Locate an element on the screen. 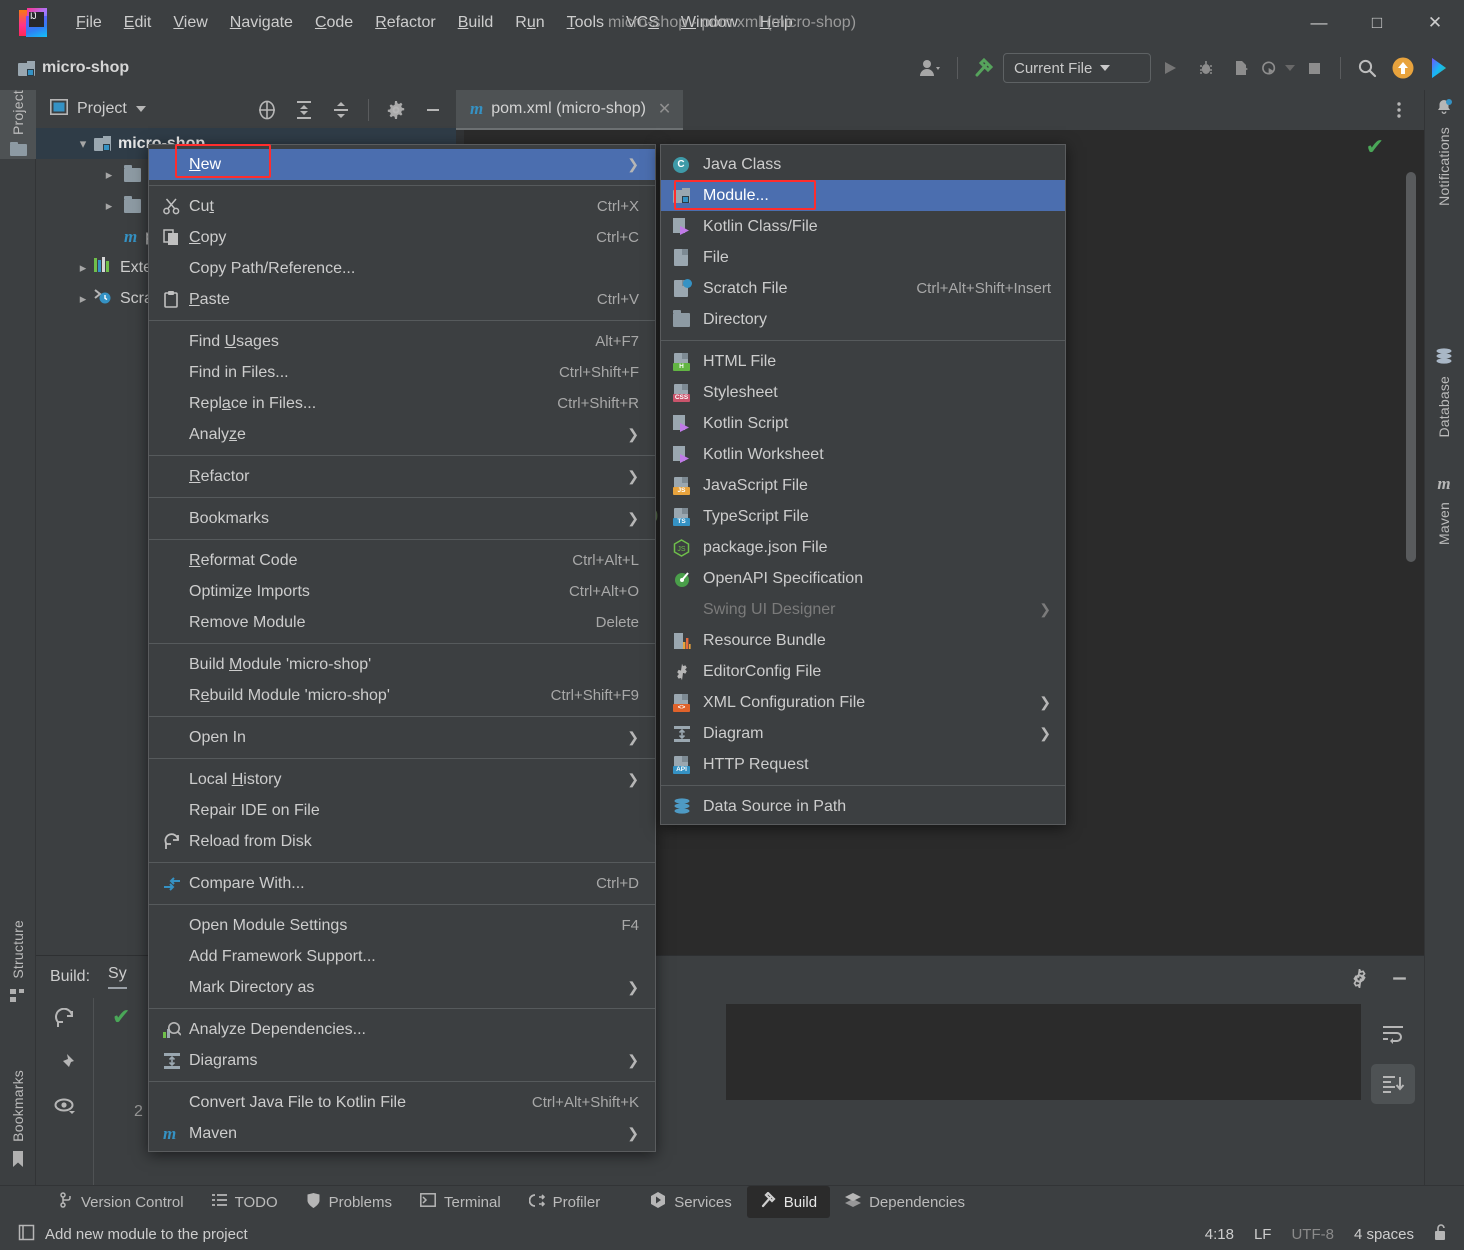 The height and width of the screenshot is (1250, 1464). submenu-item-directory: Directory is located at coordinates (863, 319).